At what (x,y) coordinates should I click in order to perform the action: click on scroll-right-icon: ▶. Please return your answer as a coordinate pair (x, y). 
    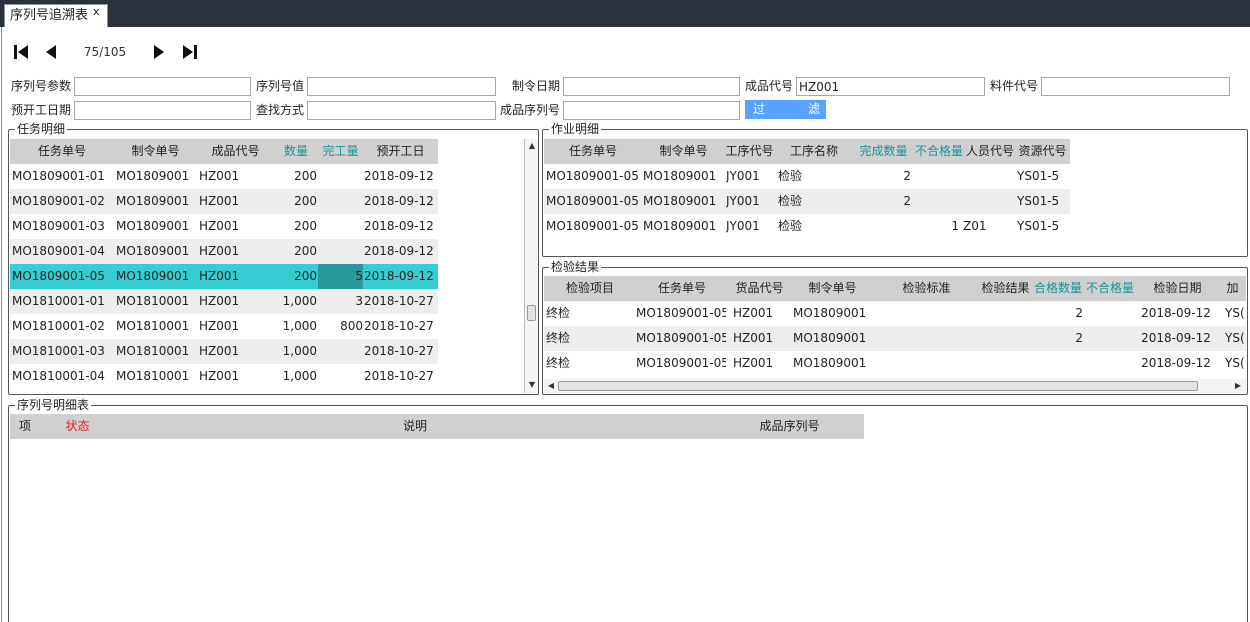
    Looking at the image, I should click on (1238, 386).